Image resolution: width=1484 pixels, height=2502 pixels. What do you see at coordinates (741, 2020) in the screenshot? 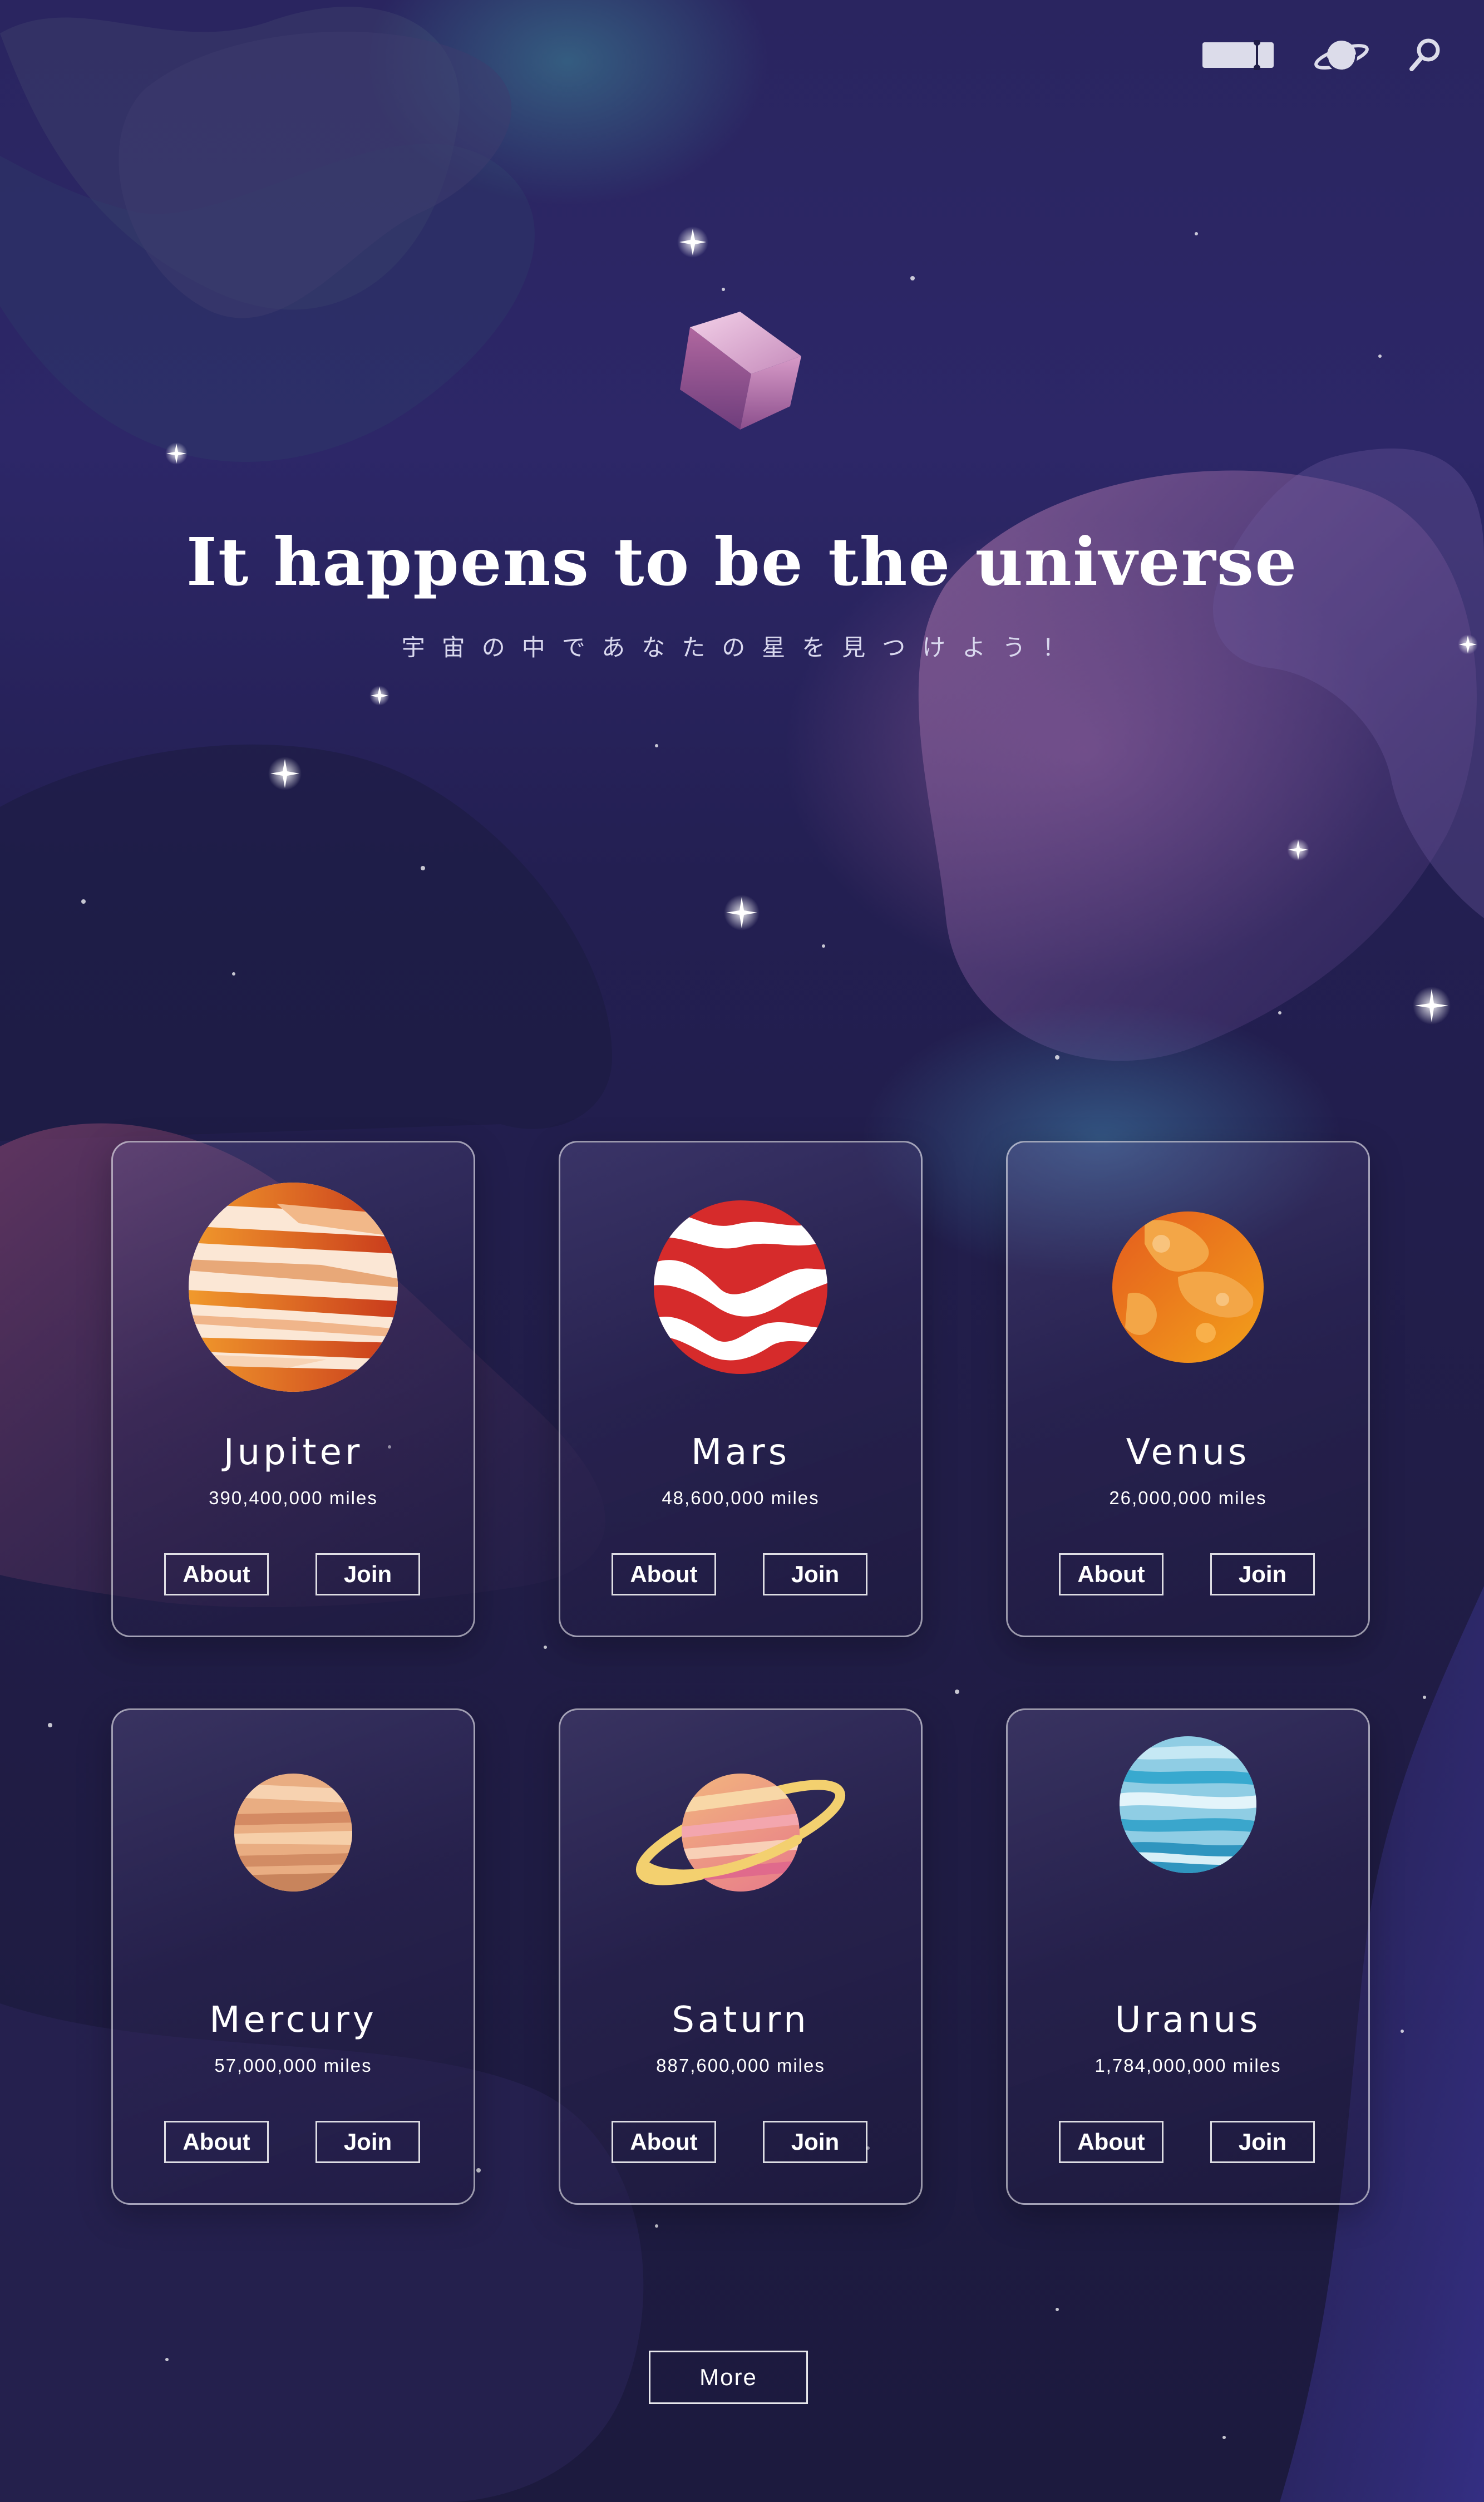
I see `planet-name: Saturn` at bounding box center [741, 2020].